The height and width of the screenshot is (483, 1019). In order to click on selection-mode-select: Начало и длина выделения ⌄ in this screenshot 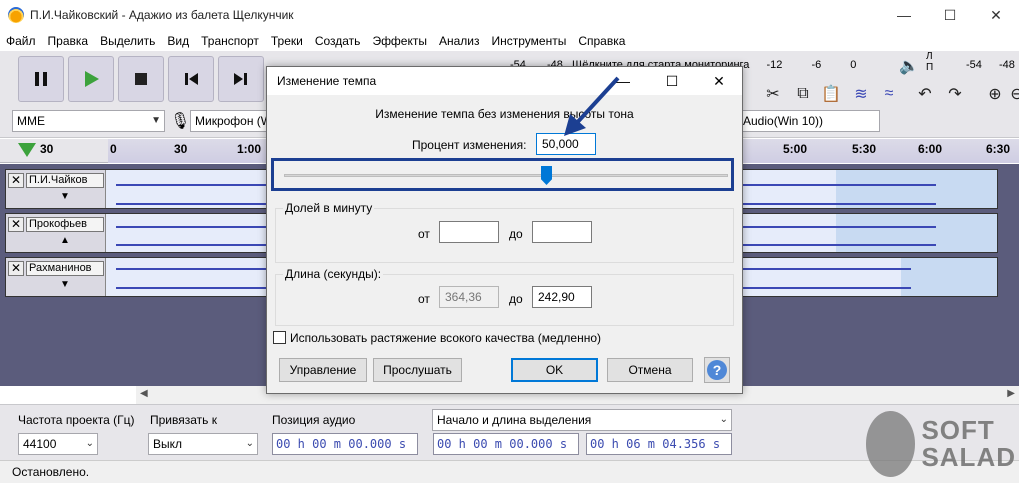, I will do `click(582, 420)`.